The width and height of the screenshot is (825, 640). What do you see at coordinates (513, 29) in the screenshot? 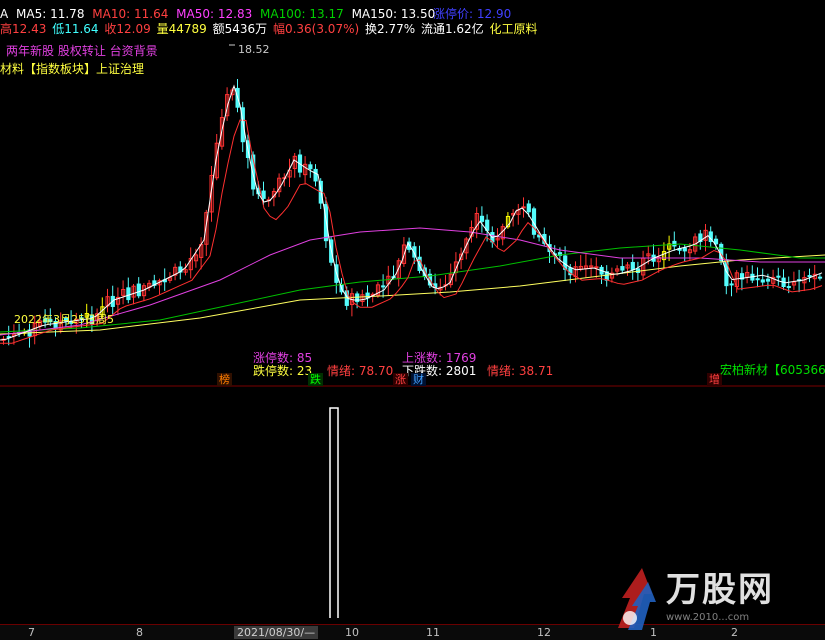
I see `quote-industry: 化工原料` at bounding box center [513, 29].